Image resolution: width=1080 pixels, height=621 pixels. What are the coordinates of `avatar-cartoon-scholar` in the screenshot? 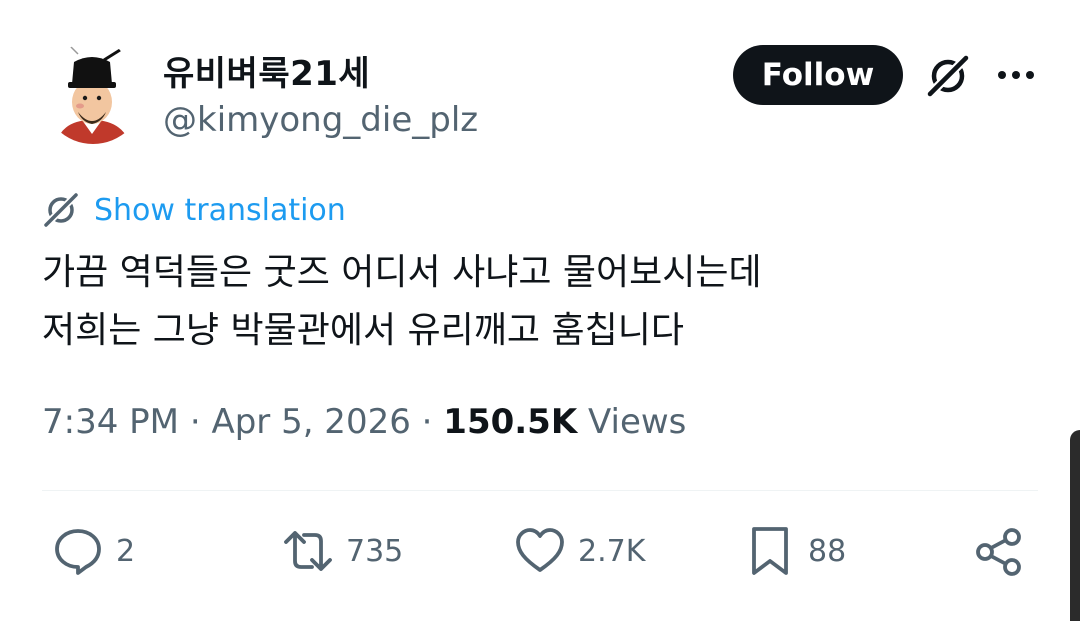 It's located at (93, 93).